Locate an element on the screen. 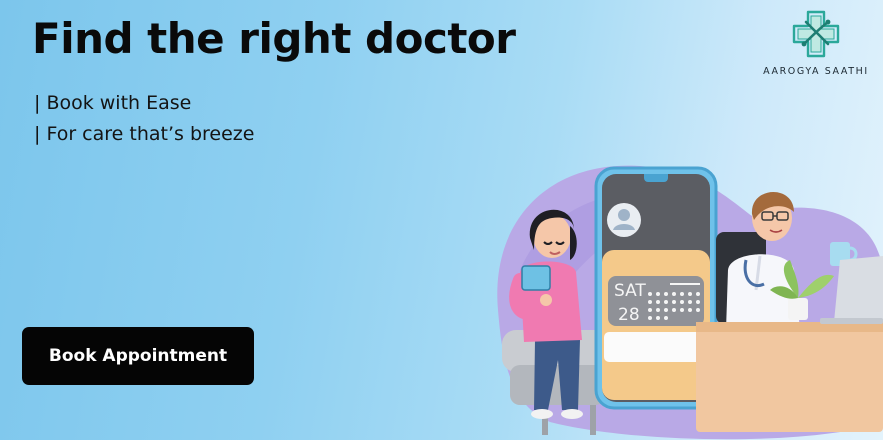 Image resolution: width=883 pixels, height=440 pixels. book-appointment-button: Book Appointment is located at coordinates (138, 356).